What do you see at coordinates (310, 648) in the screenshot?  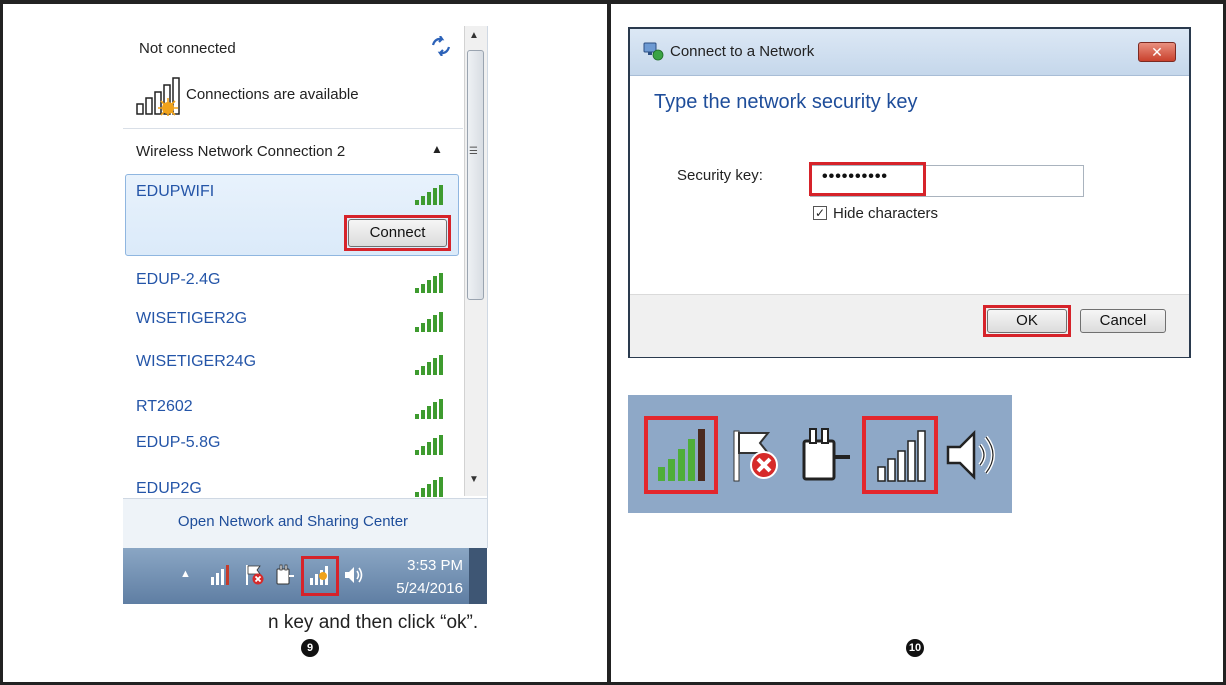 I see `step-number-left: 9` at bounding box center [310, 648].